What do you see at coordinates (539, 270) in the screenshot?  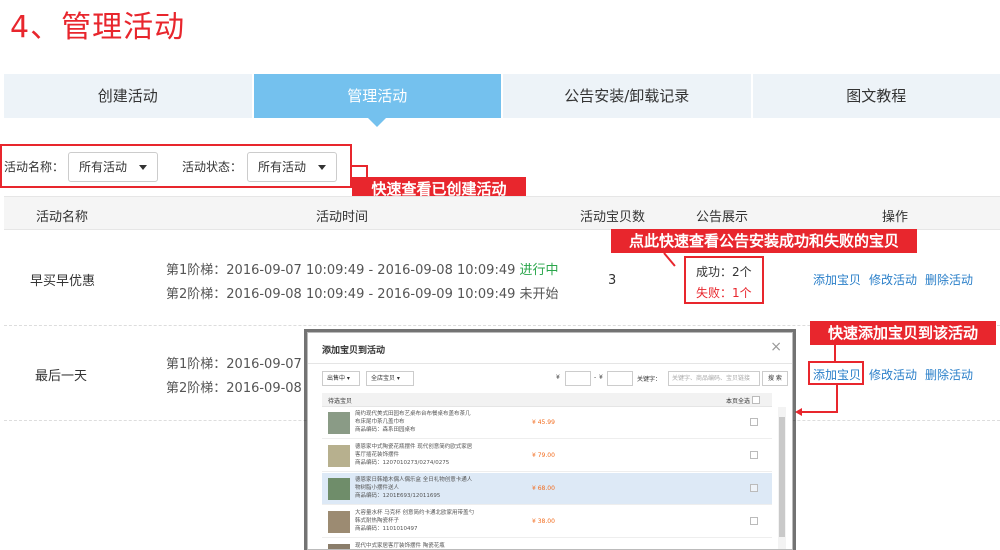 I see `status-running: 进行中` at bounding box center [539, 270].